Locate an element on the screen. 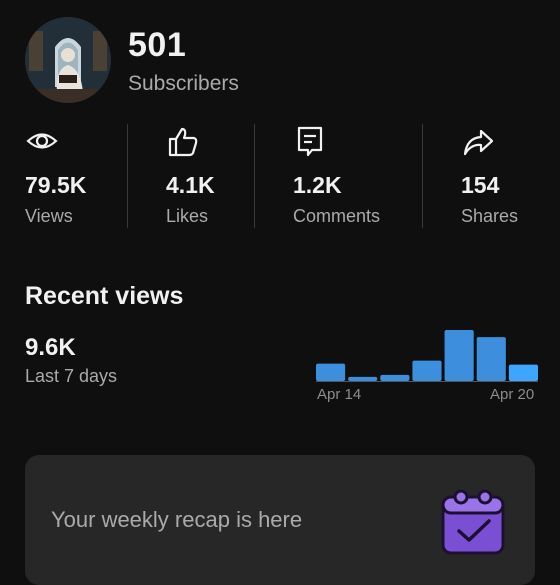 The height and width of the screenshot is (585, 560). stat-value: 4.1K is located at coordinates (190, 185).